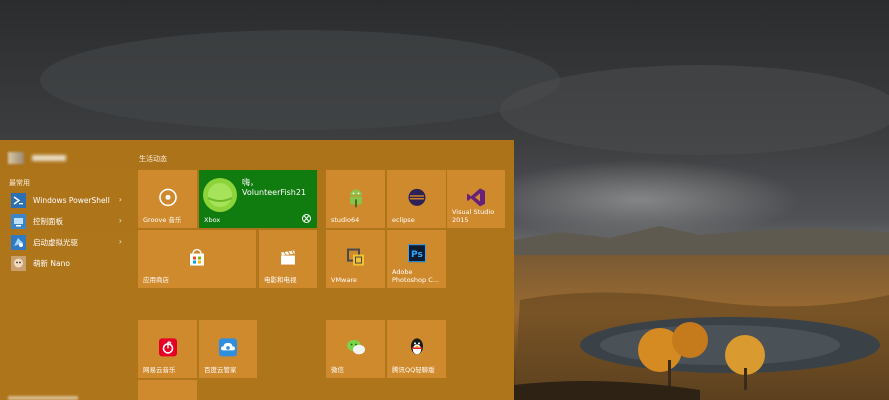 Image resolution: width=889 pixels, height=400 pixels. I want to click on tile-label: eclipse, so click(403, 220).